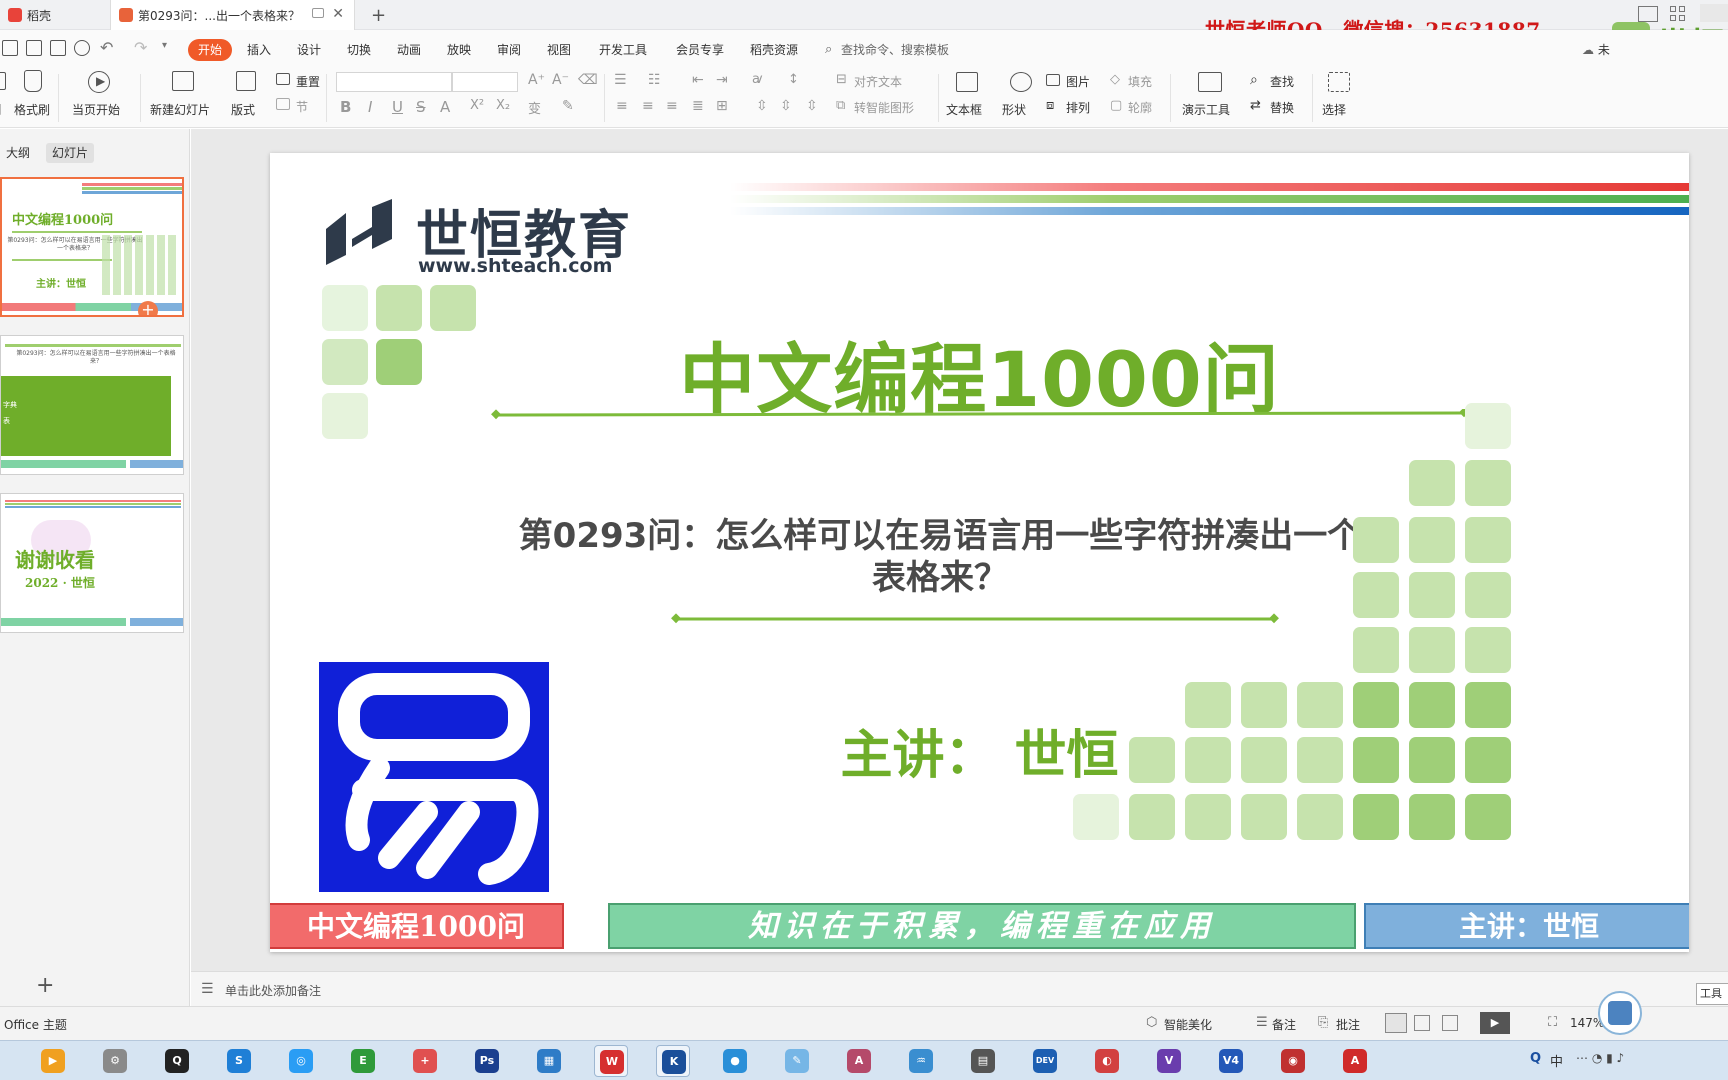  Describe the element at coordinates (92, 405) in the screenshot. I see `slide-thumbnail-2: 第0293问：怎么样可以在易语言用一些字符拼凑出一个表格来？ 字典 表` at that location.